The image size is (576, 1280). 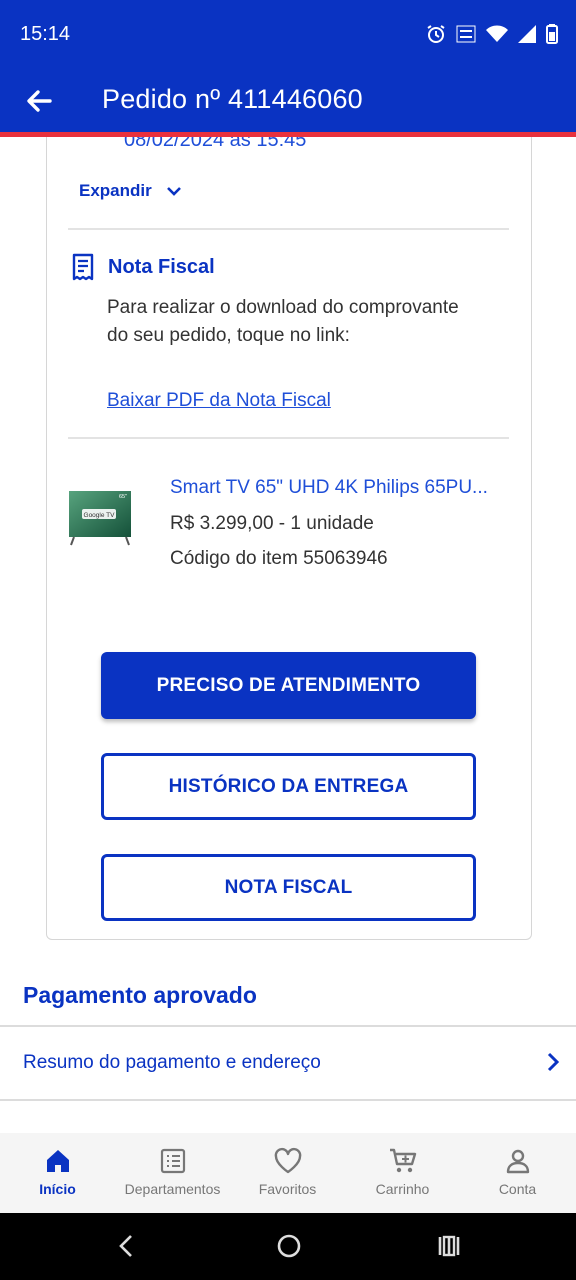 I want to click on product-image: Google TV 65", so click(x=100, y=518).